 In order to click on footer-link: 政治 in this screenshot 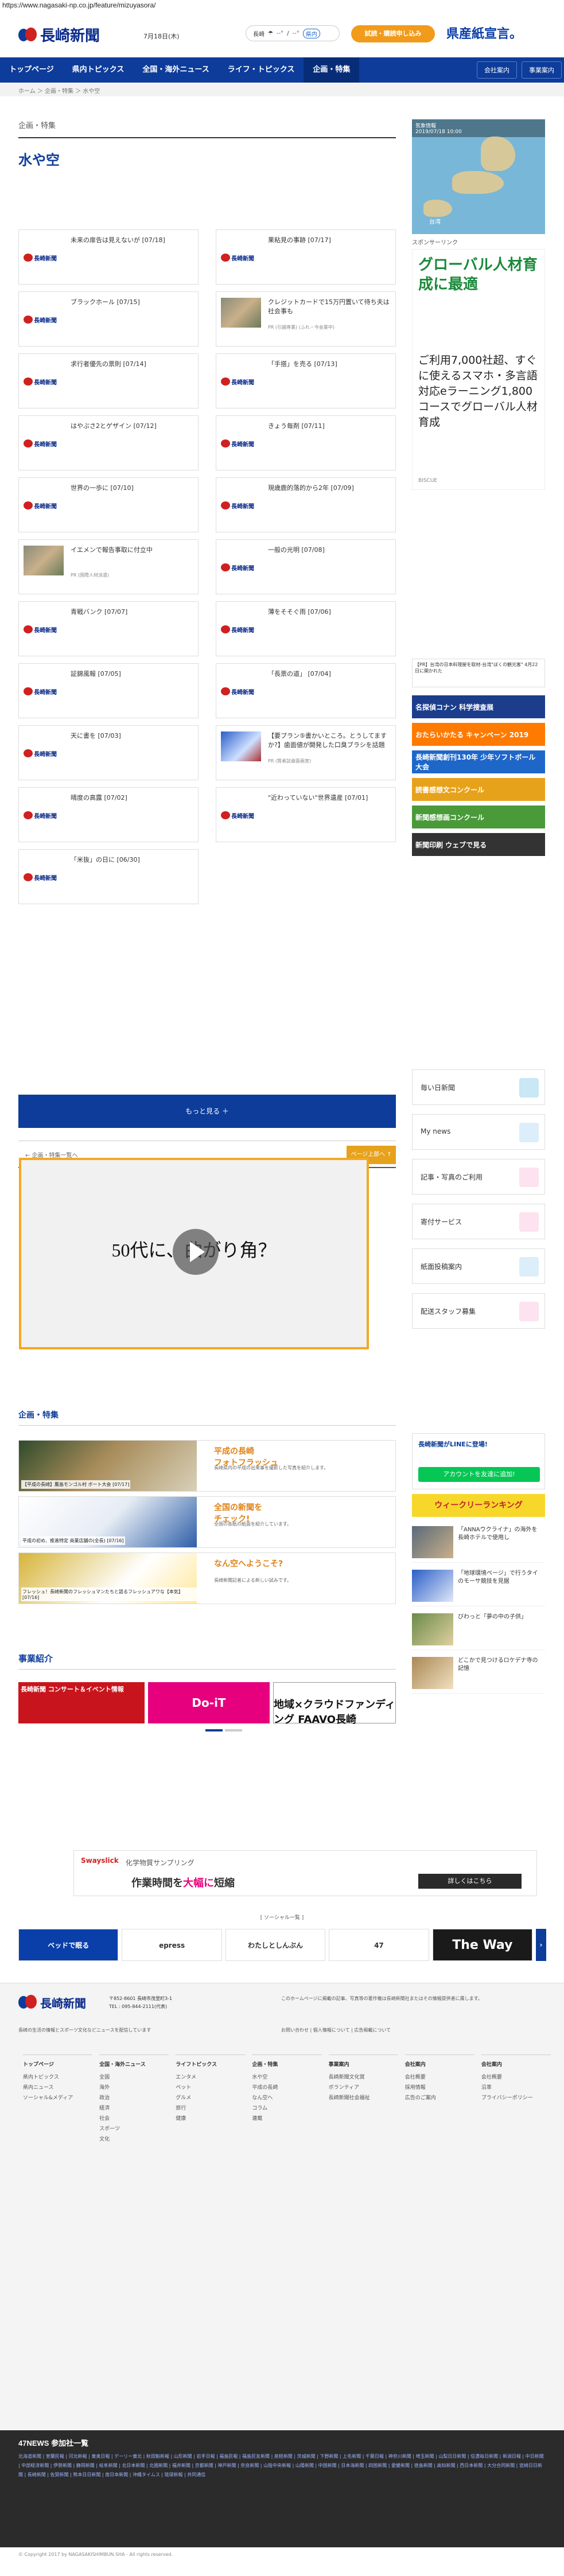, I will do `click(134, 2098)`.